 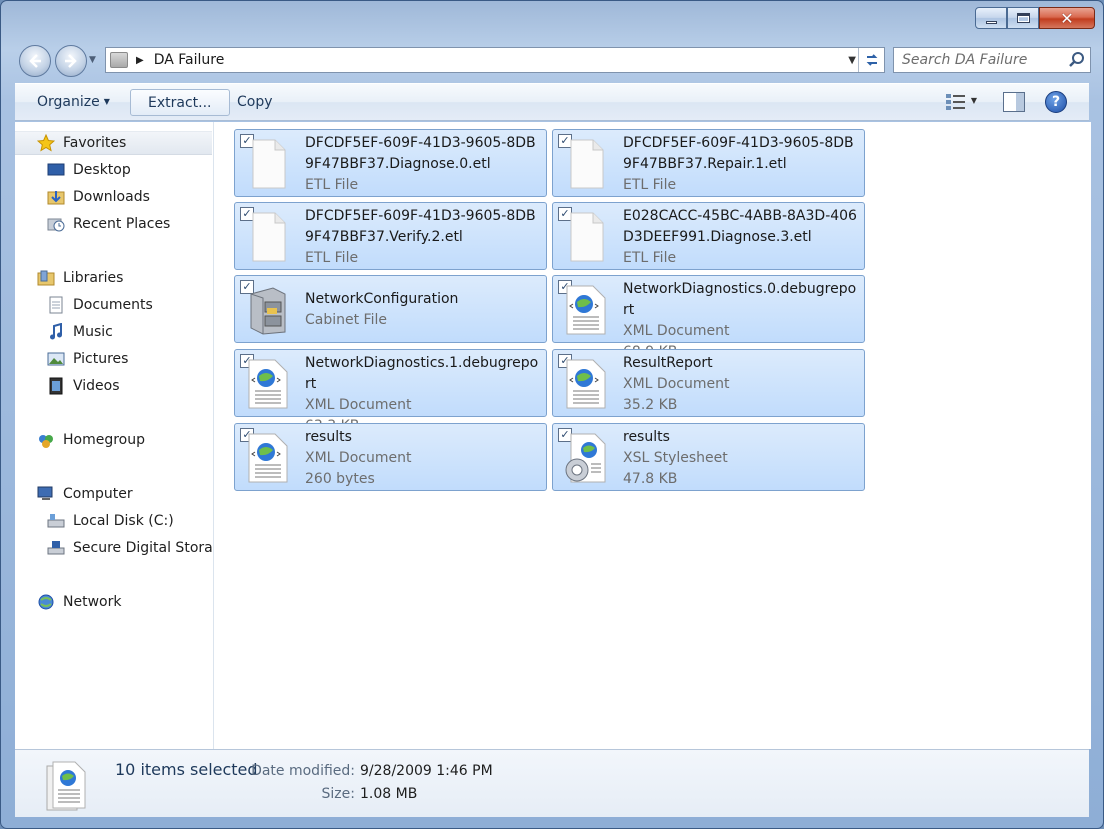 I want to click on nav-documents: Documents, so click(x=100, y=305).